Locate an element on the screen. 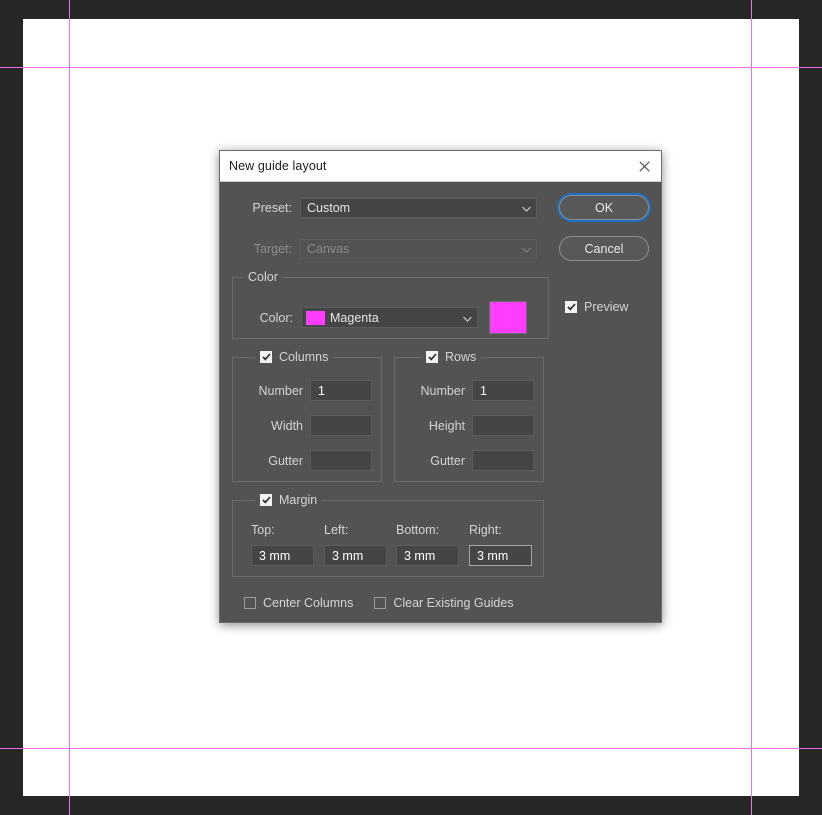  ok-button: OK is located at coordinates (604, 207).